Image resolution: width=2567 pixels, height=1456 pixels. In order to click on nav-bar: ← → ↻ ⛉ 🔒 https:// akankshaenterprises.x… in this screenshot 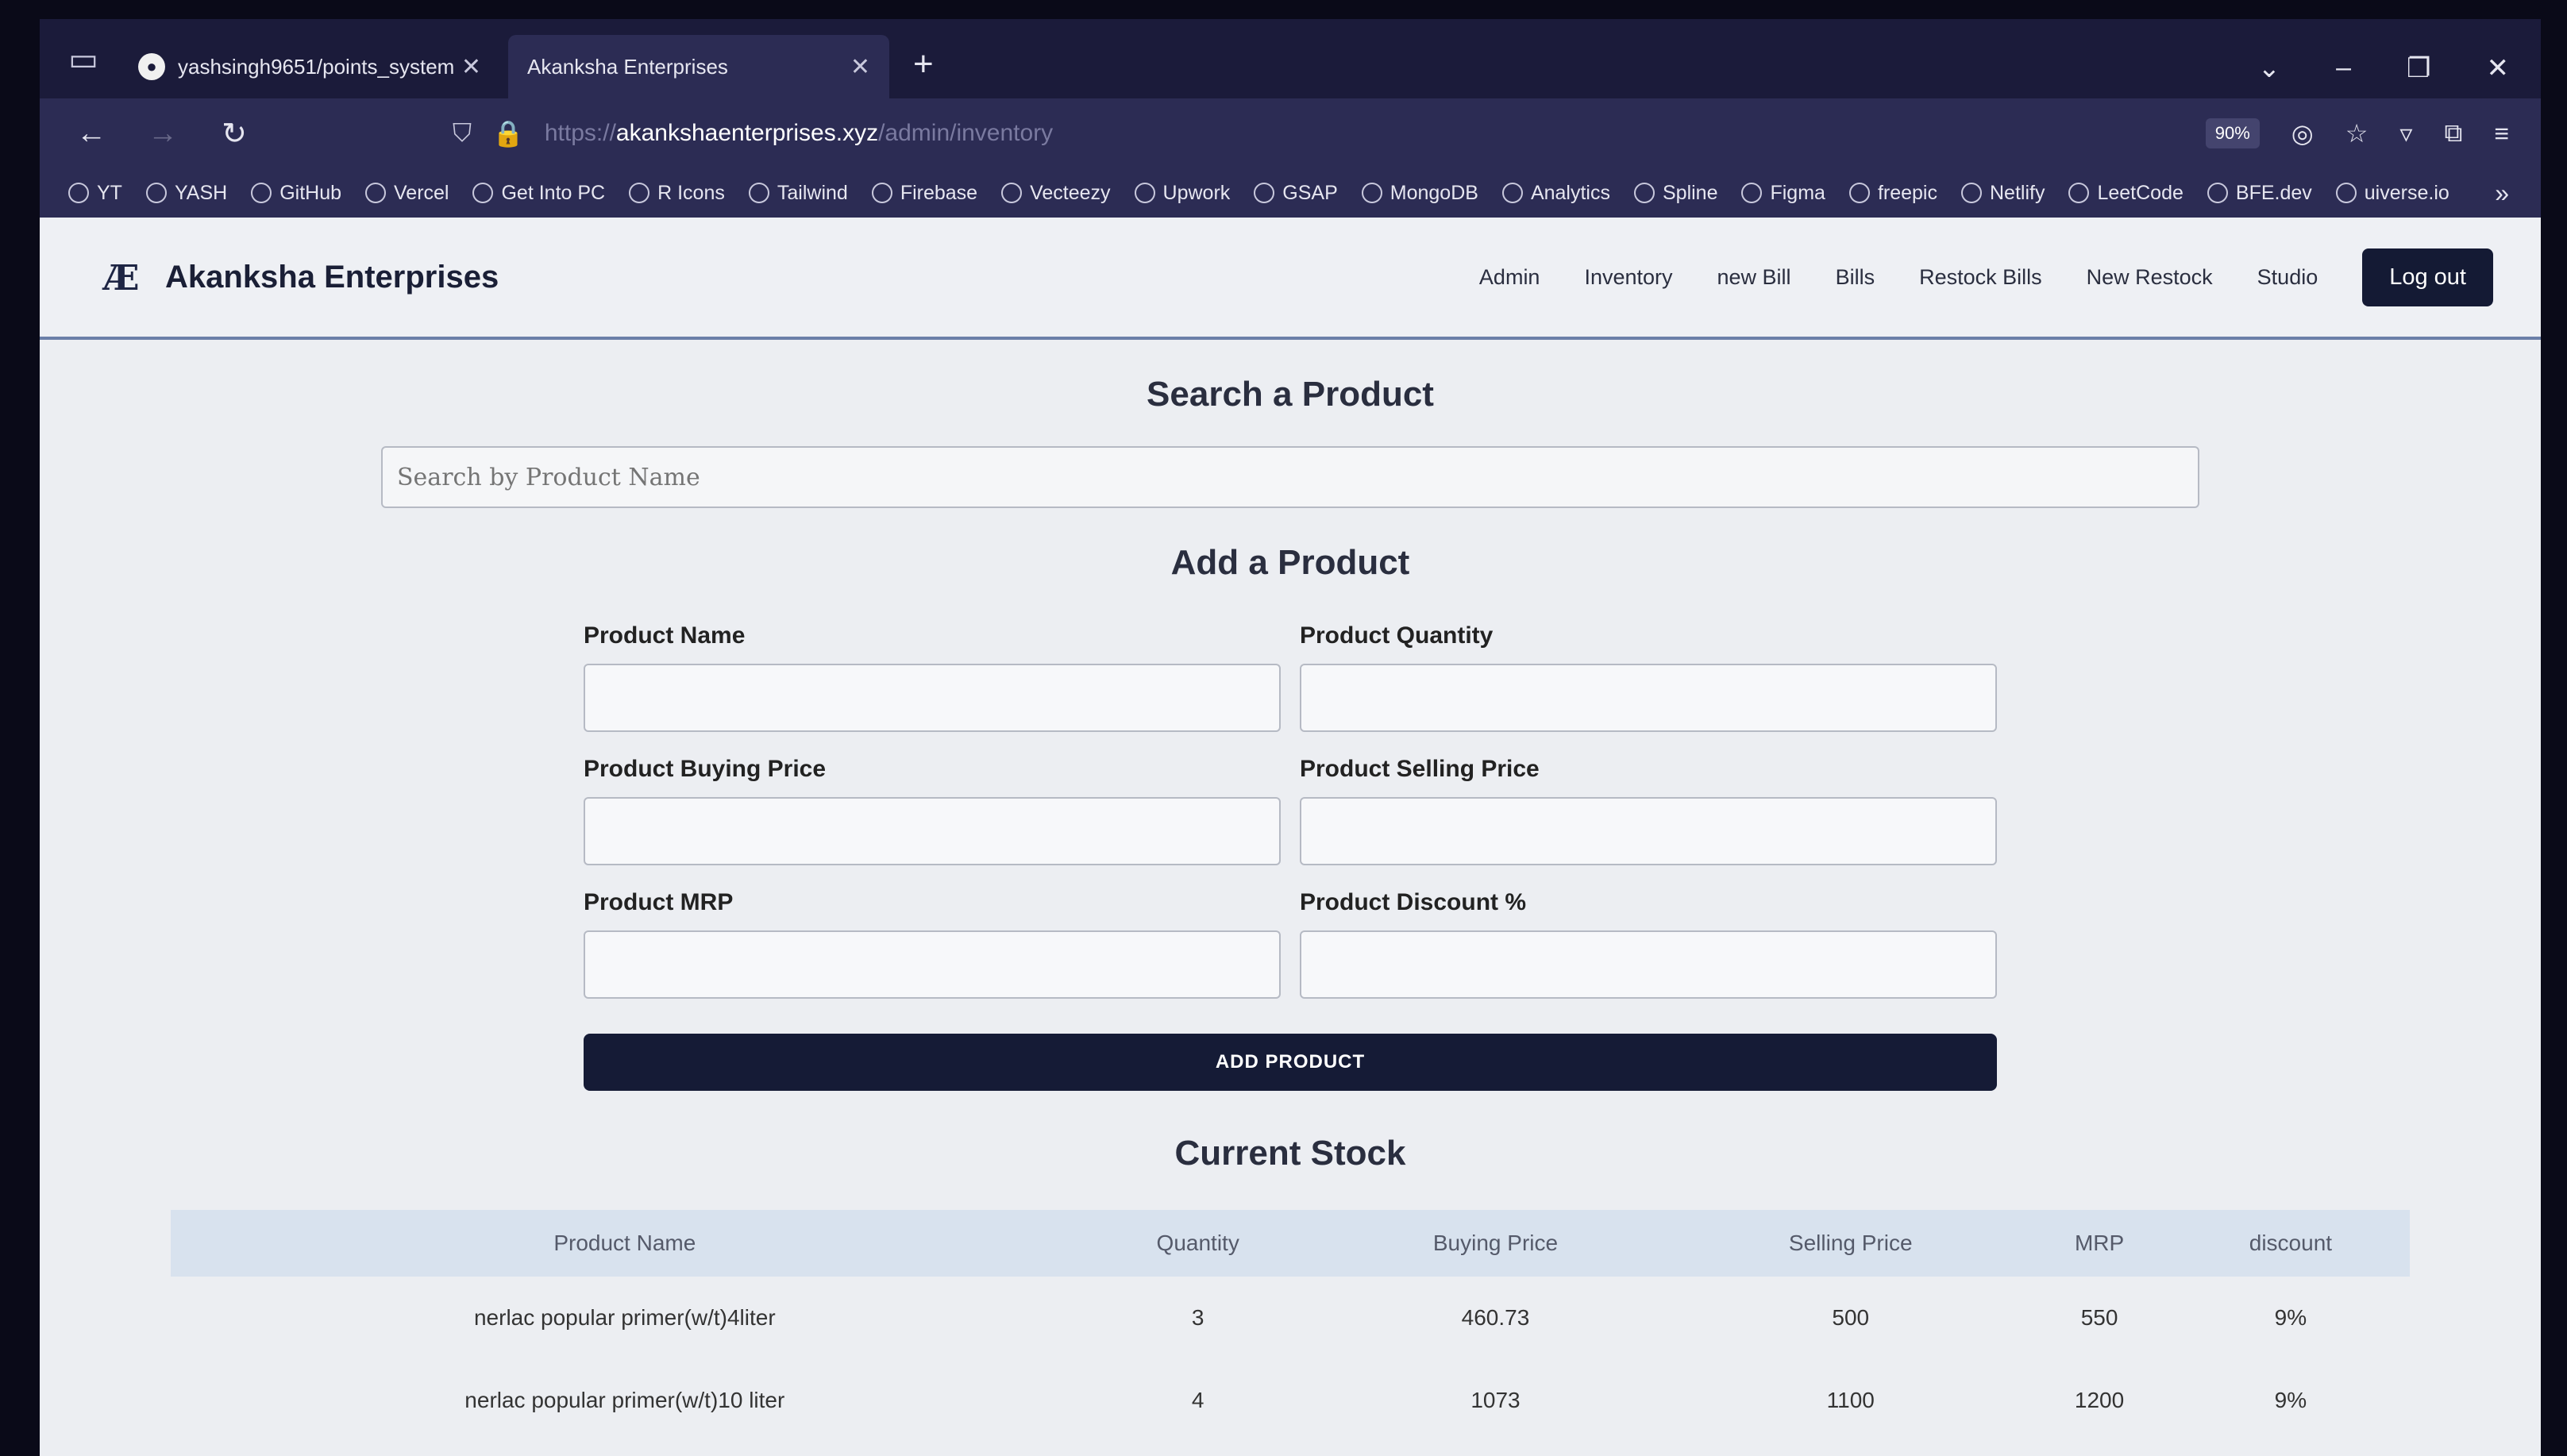, I will do `click(1290, 133)`.